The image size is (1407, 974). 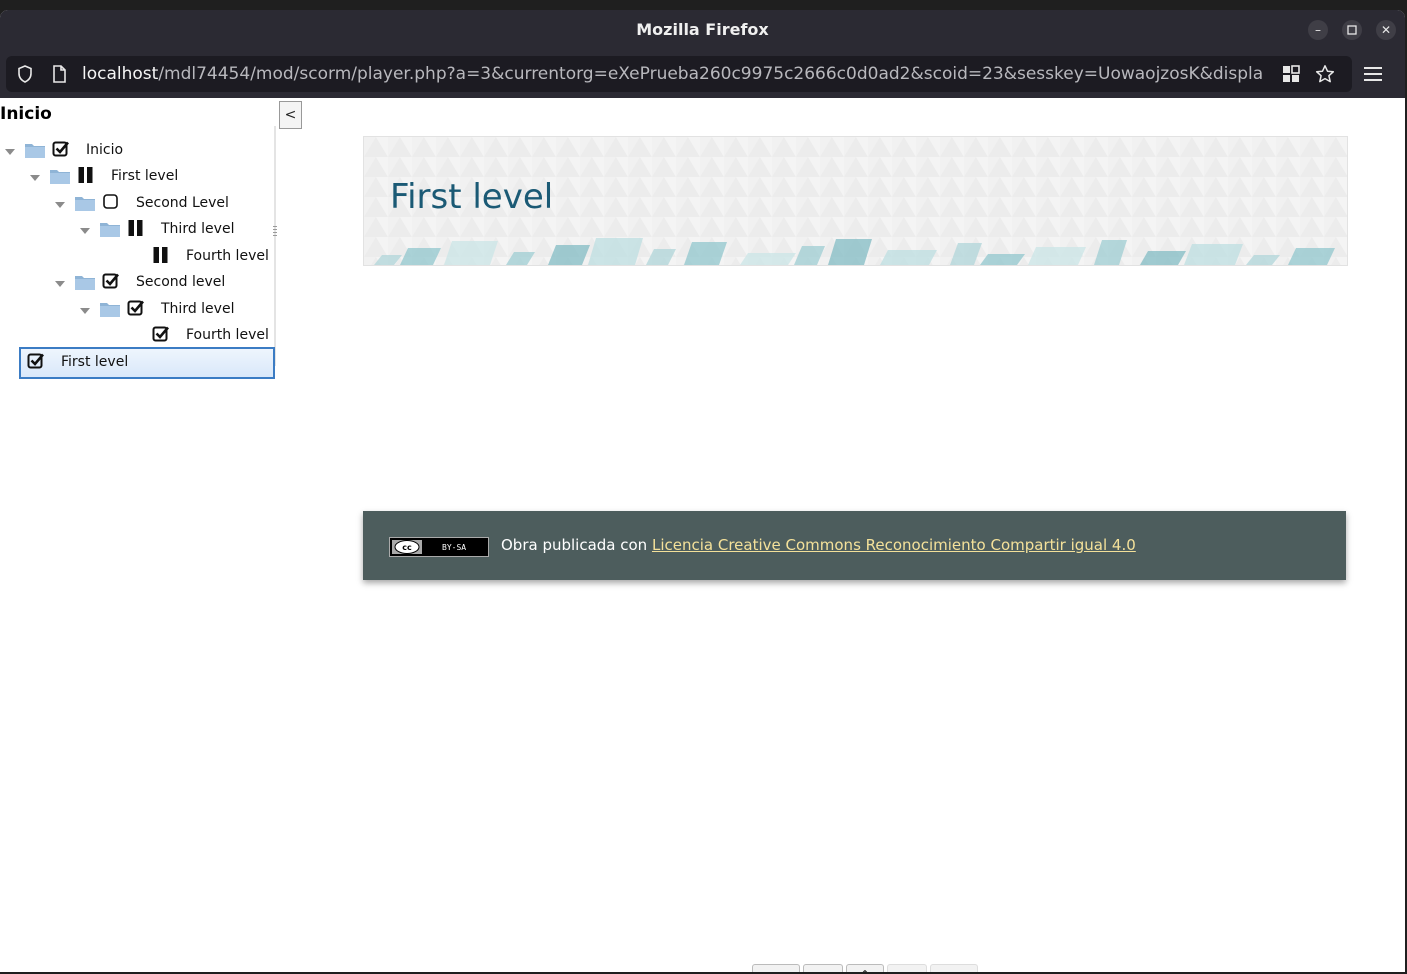 What do you see at coordinates (290, 115) in the screenshot?
I see `toggle-toc-button: <` at bounding box center [290, 115].